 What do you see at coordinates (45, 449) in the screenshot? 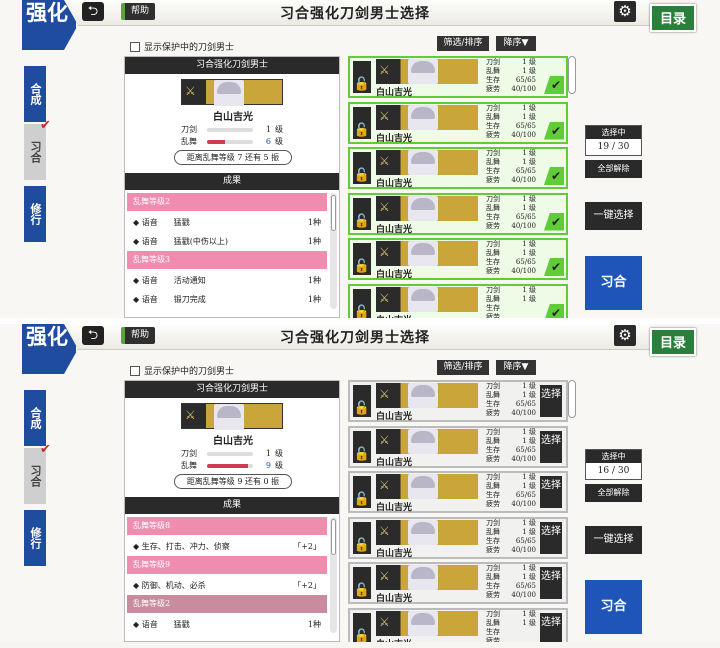
I see `check-mark-icon: ✔` at bounding box center [45, 449].